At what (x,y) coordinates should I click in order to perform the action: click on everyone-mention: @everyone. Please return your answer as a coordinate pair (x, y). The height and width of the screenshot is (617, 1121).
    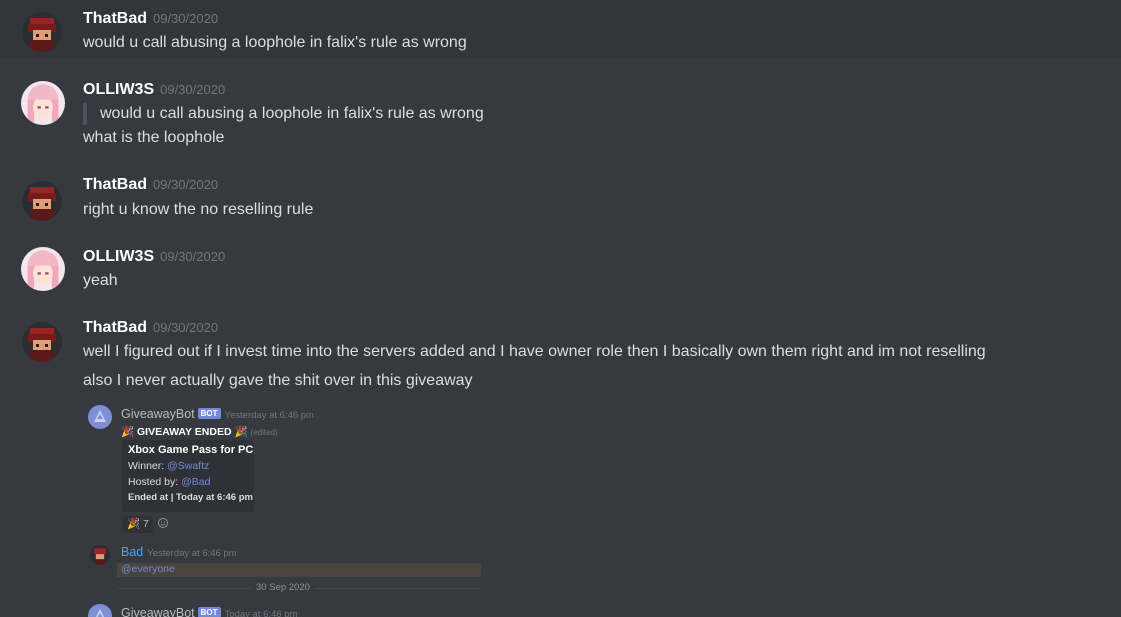
    Looking at the image, I should click on (148, 569).